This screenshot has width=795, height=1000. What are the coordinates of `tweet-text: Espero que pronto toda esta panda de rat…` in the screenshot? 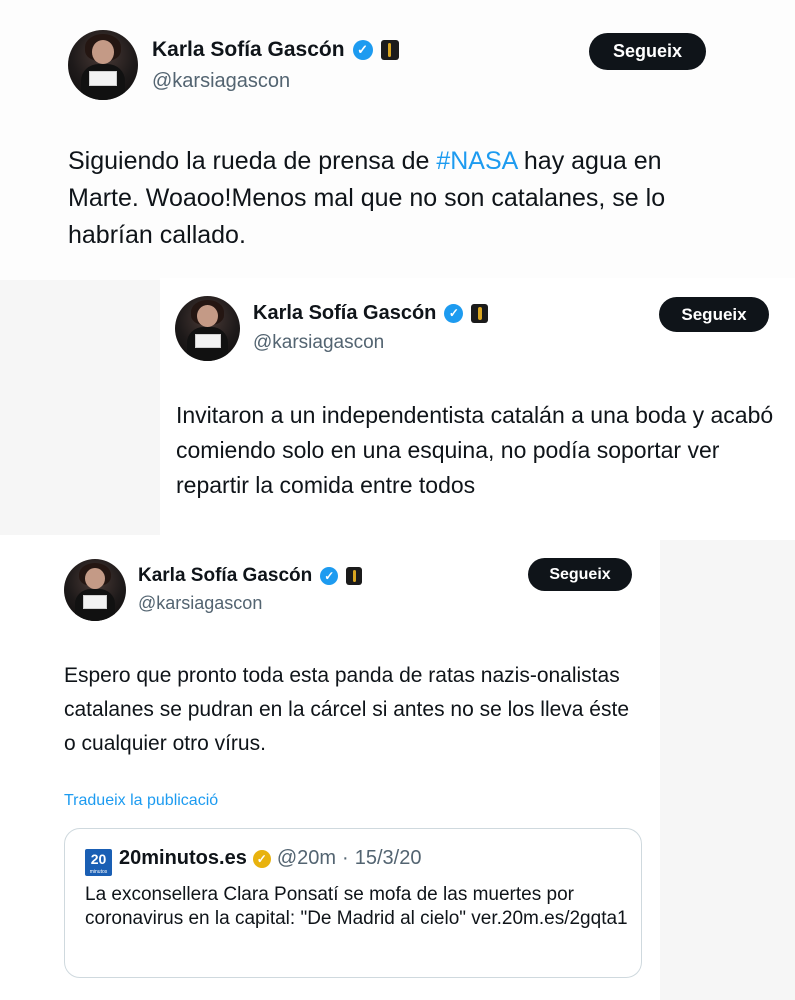 It's located at (347, 709).